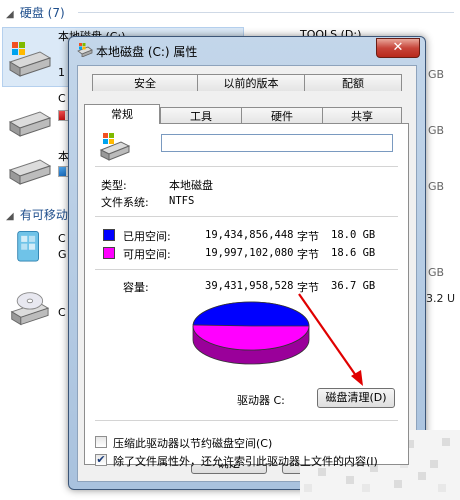 The image size is (460, 500). I want to click on check-icon: ✔, so click(101, 459).